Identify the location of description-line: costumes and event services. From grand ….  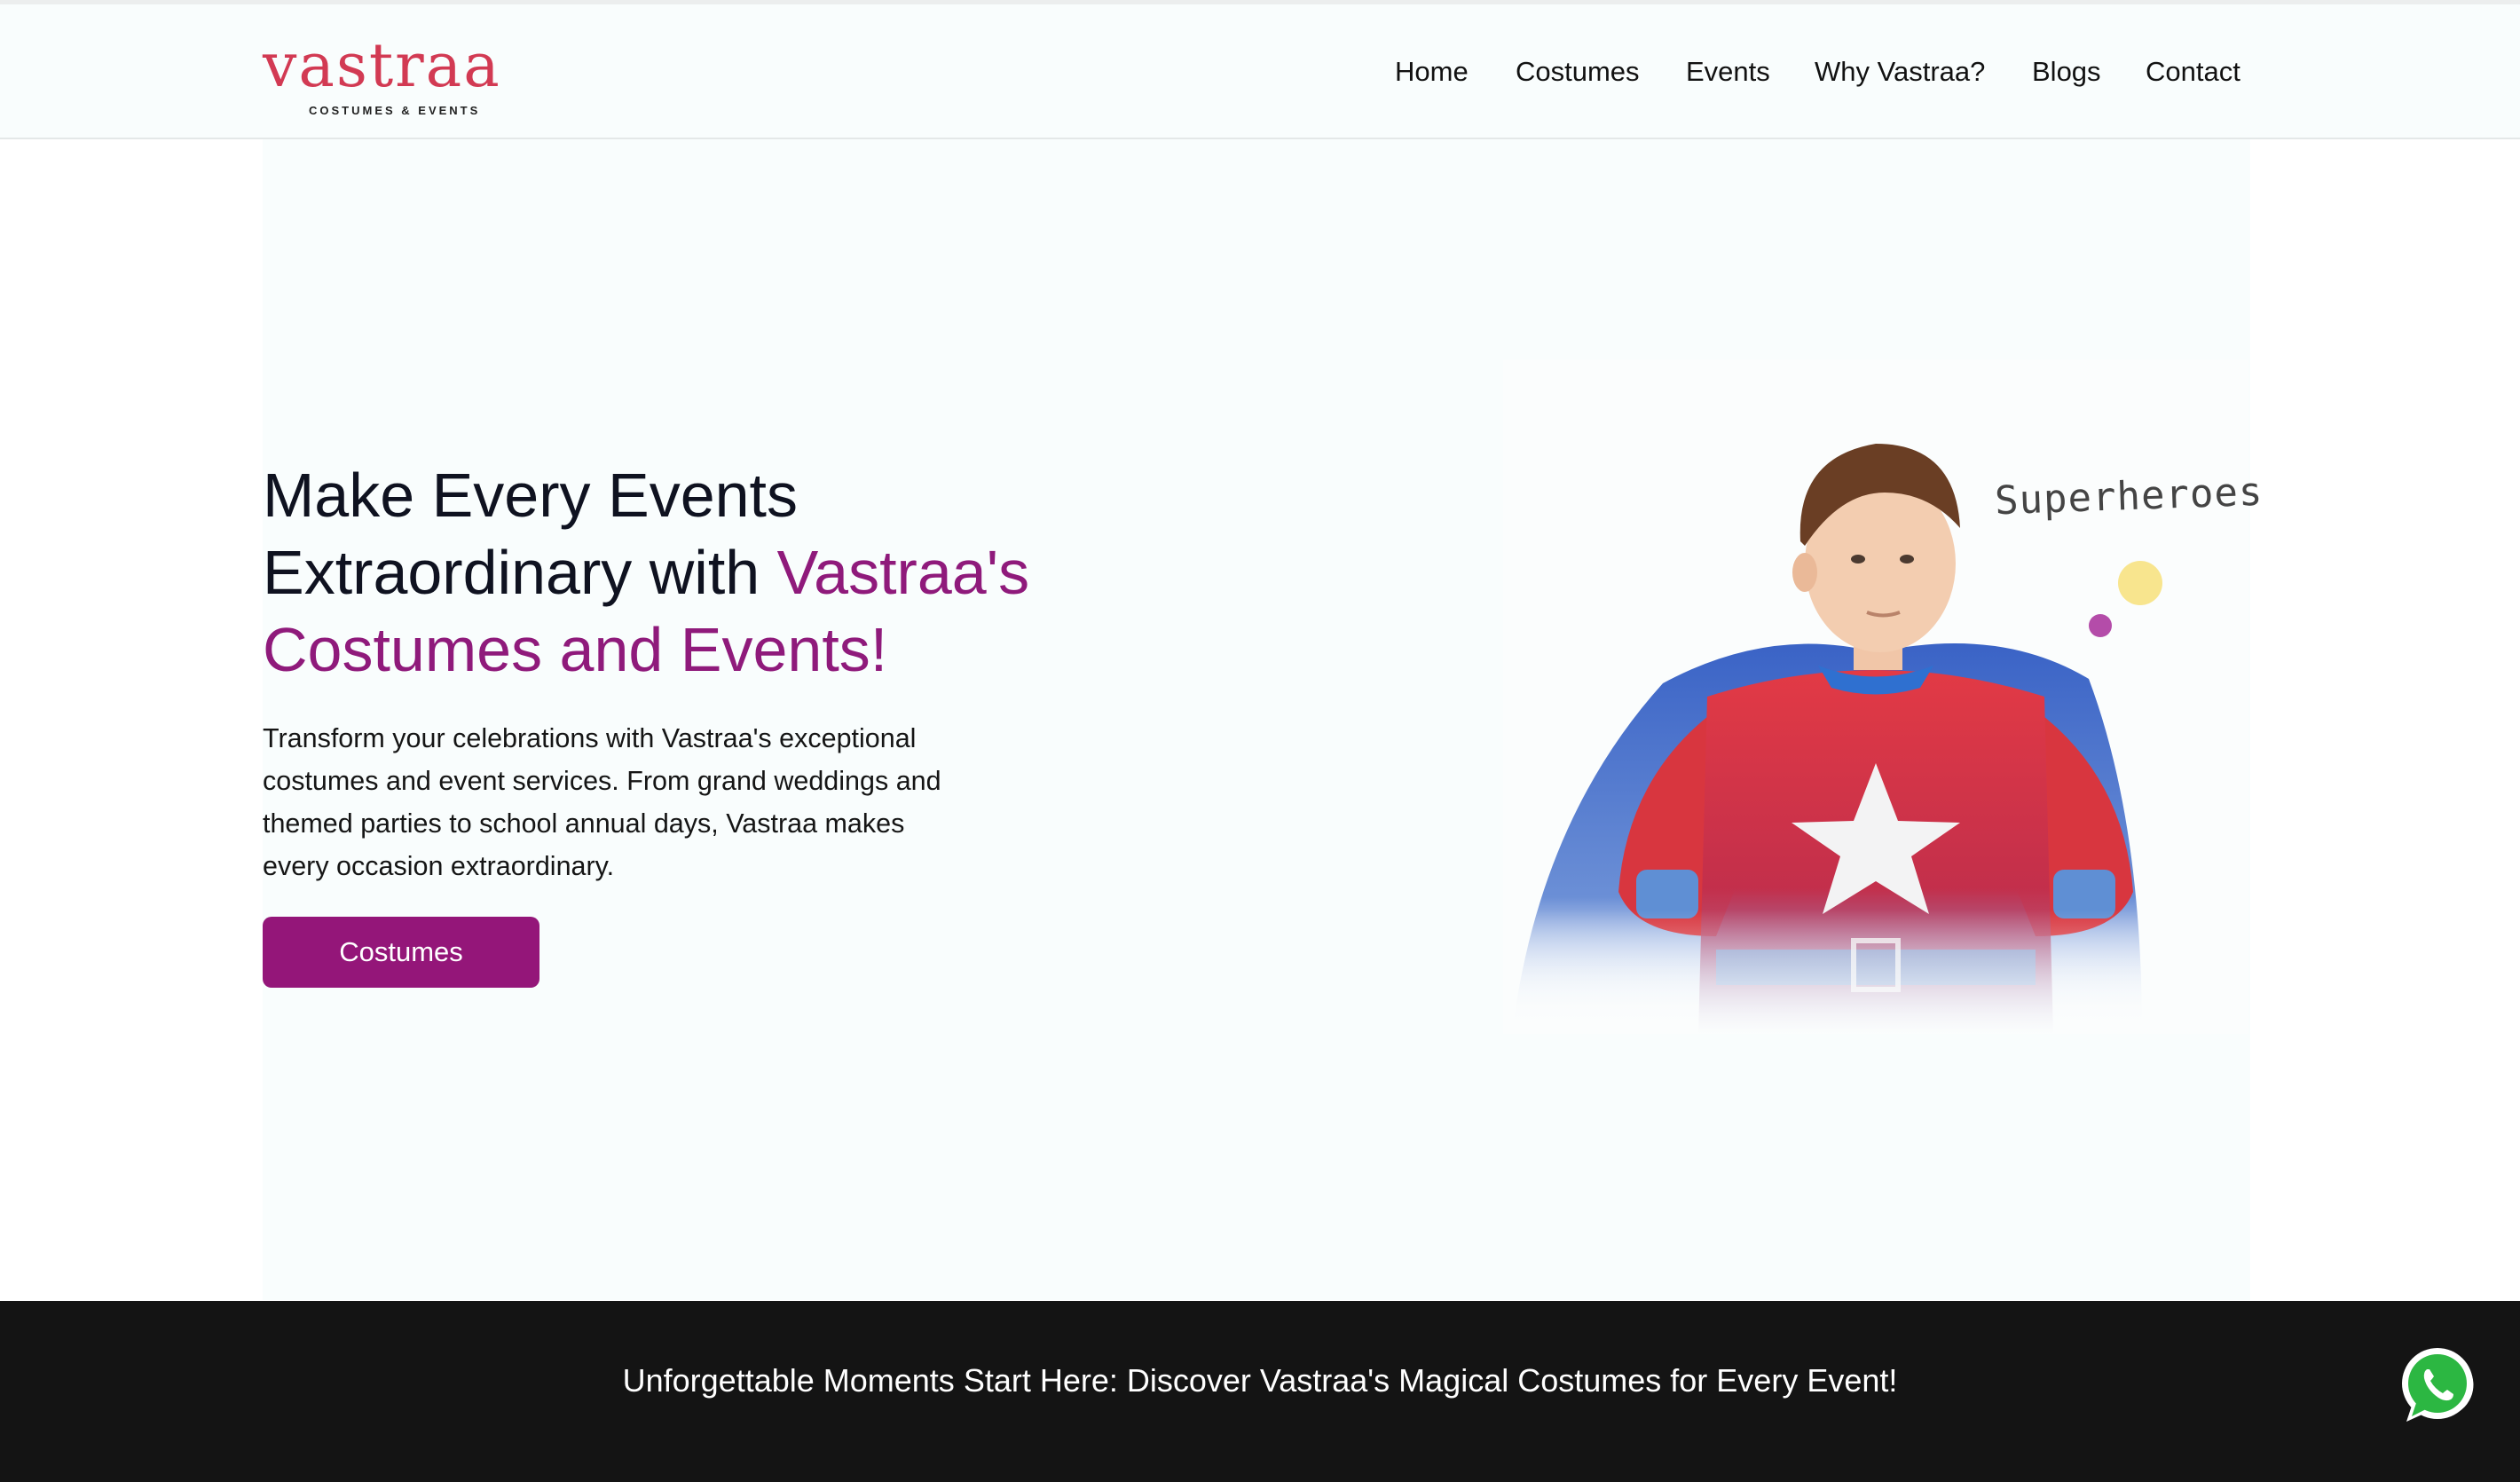
(602, 781).